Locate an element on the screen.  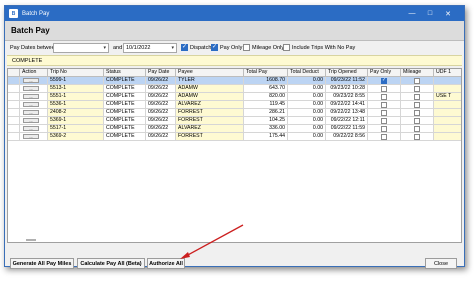
minimize-icon: — is located at coordinates (412, 13).